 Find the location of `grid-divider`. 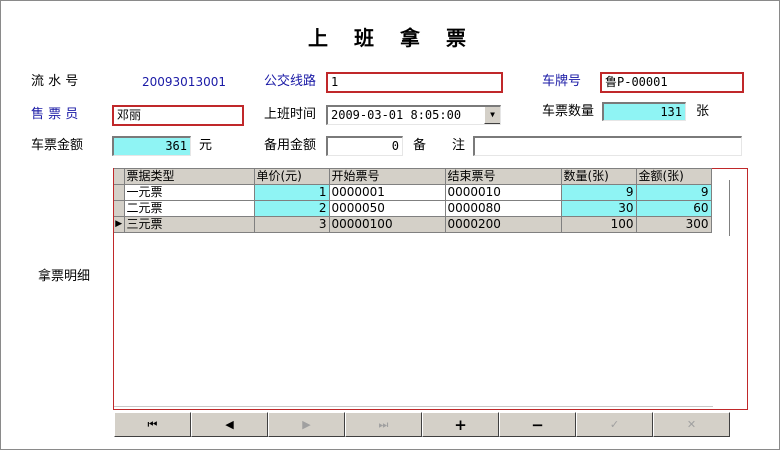

grid-divider is located at coordinates (729, 208).